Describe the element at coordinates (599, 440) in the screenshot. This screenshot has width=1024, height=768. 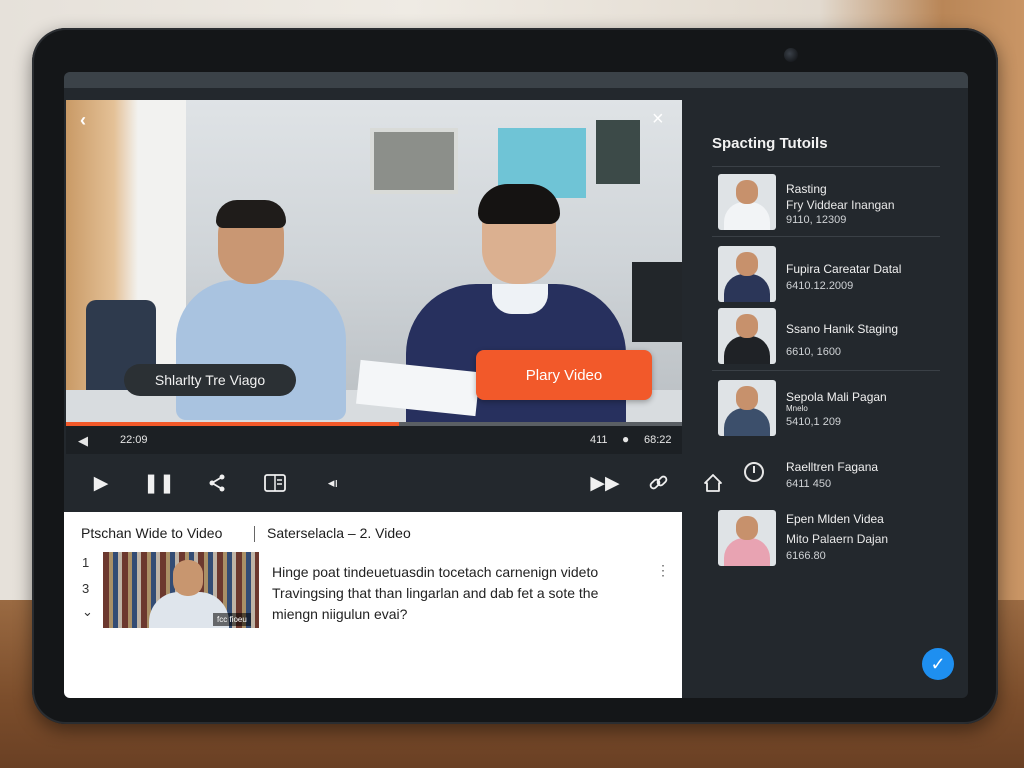
I see `count-label: 411` at that location.